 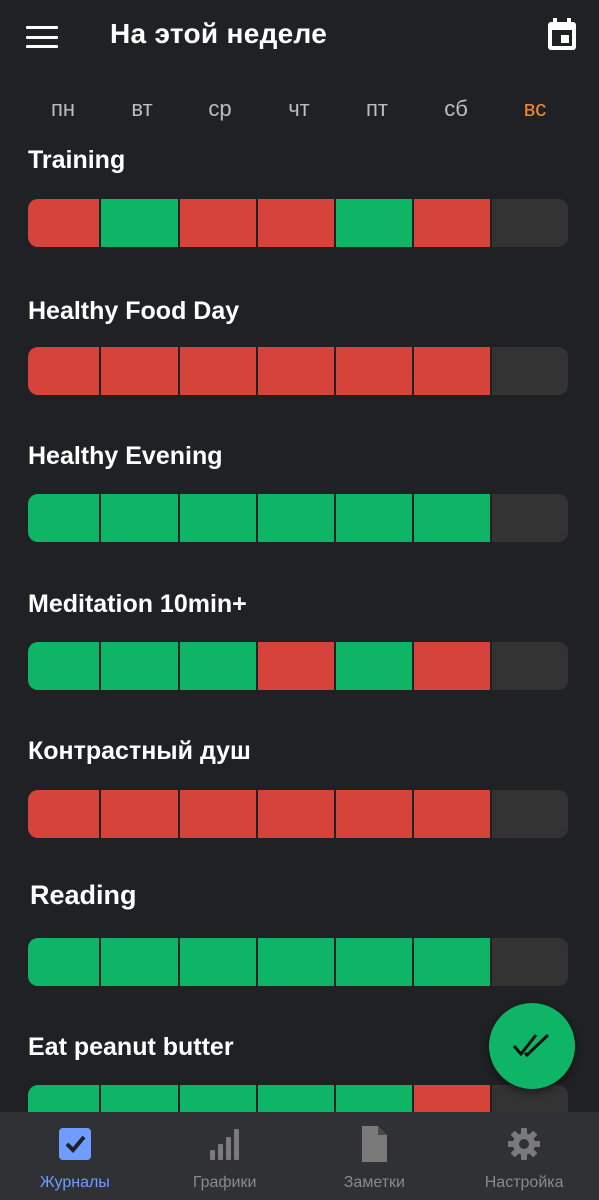 I want to click on checkbox-icon, so click(x=75, y=1144).